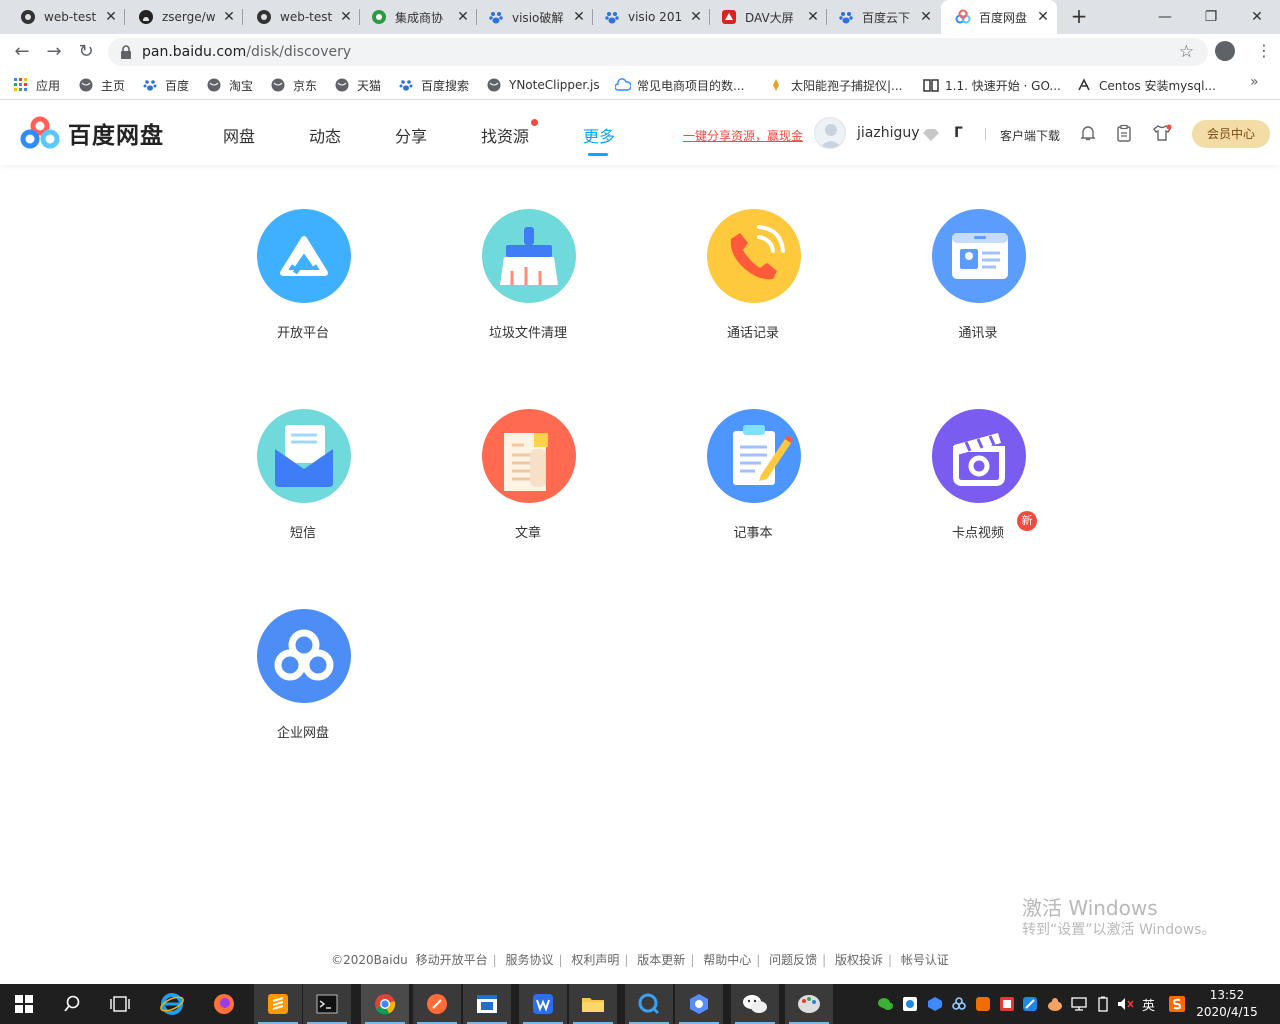  What do you see at coordinates (278, 1004) in the screenshot?
I see `taskbar-sublime` at bounding box center [278, 1004].